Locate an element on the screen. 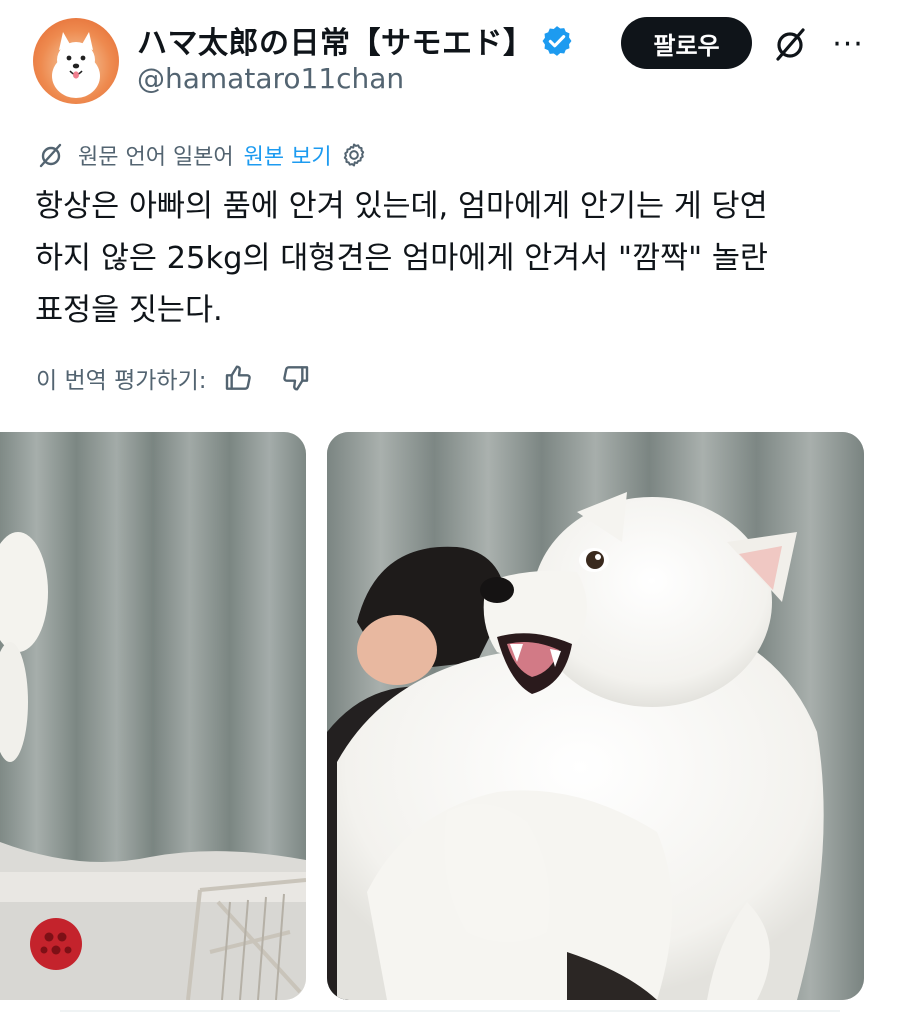  thumbs-down-icon is located at coordinates (295, 378).